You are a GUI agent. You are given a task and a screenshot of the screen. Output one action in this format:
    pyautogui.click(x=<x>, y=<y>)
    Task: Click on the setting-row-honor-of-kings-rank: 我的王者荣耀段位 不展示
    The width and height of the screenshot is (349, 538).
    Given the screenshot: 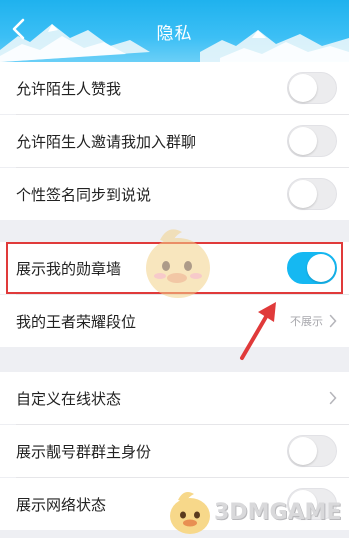 What is the action you would take?
    pyautogui.click(x=174, y=321)
    